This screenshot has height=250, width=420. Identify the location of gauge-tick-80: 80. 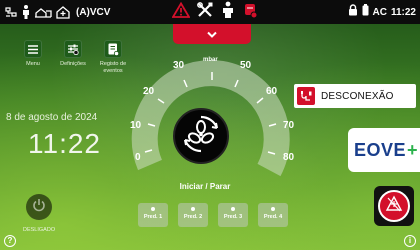
(289, 157).